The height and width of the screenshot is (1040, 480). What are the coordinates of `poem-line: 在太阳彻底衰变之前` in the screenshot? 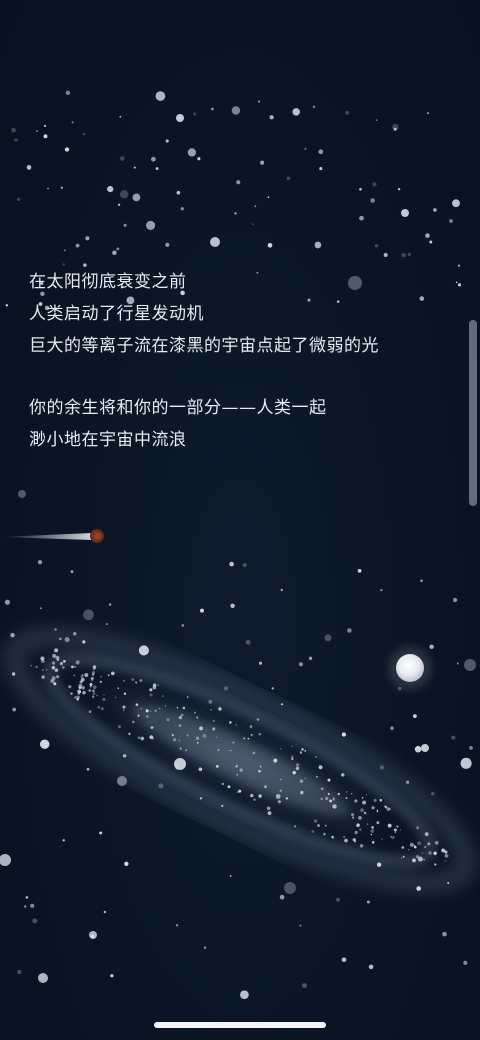 It's located at (108, 282).